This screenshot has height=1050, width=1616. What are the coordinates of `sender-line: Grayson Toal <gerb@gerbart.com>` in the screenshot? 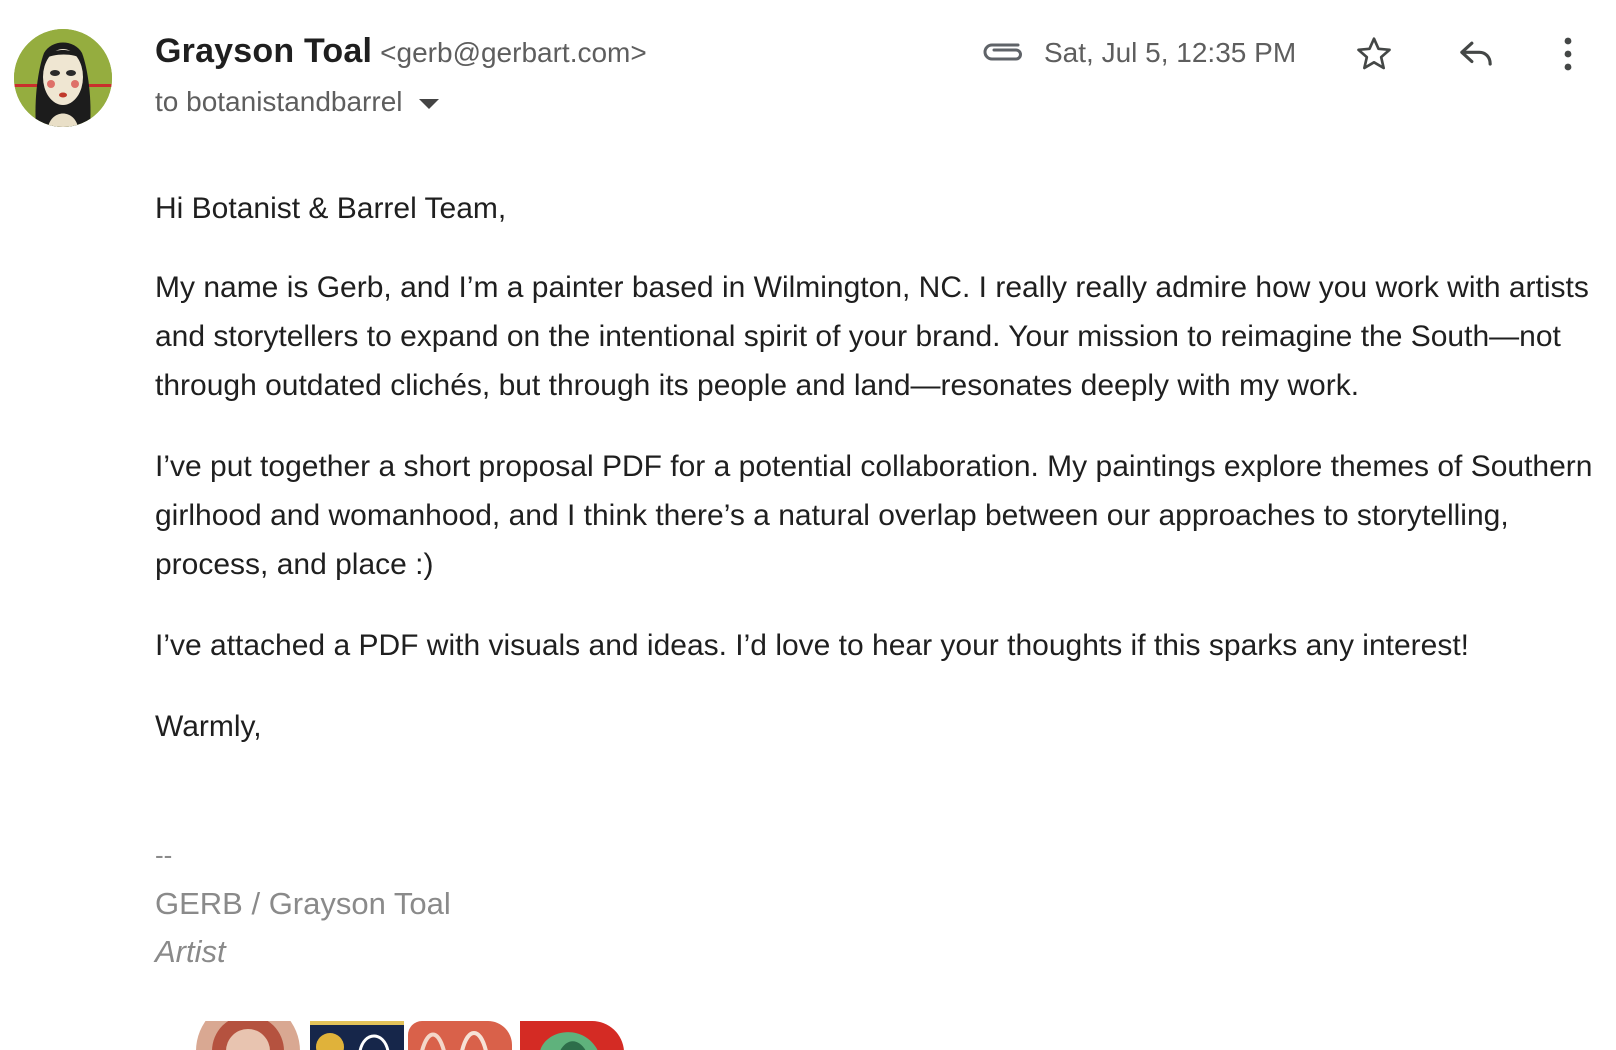 It's located at (401, 51).